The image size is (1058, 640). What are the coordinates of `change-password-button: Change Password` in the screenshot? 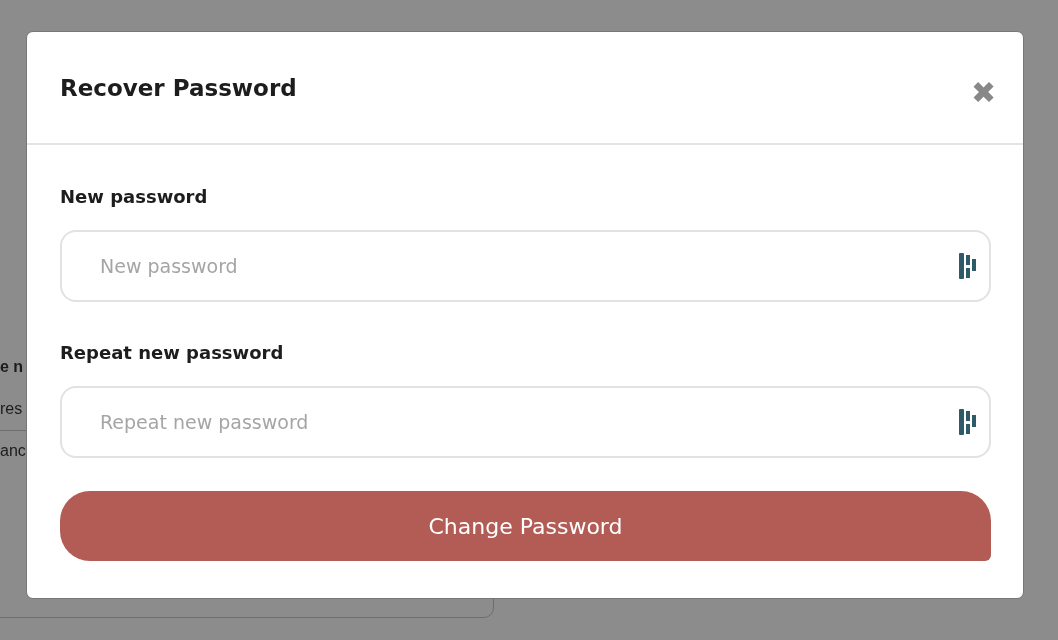 It's located at (525, 526).